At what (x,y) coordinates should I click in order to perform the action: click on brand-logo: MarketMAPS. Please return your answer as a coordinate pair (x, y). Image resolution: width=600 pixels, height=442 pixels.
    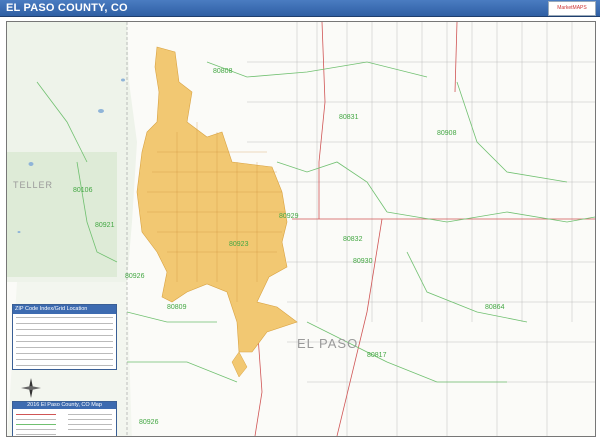
    Looking at the image, I should click on (572, 8).